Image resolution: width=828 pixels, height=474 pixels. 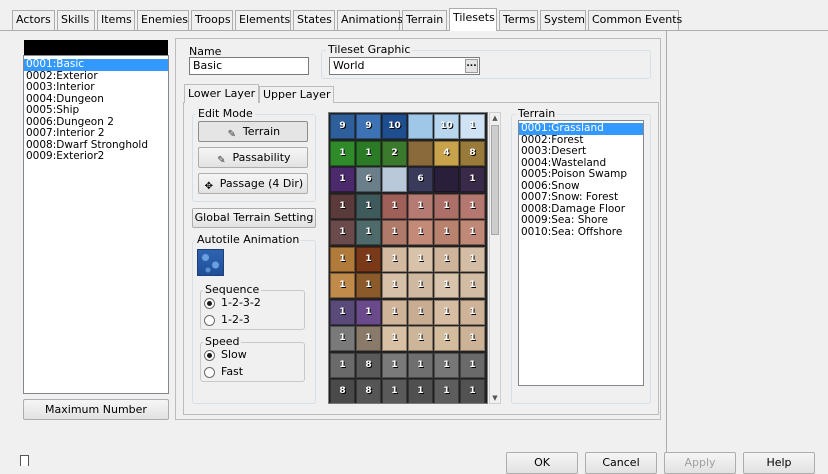 What do you see at coordinates (209, 355) in the screenshot?
I see `radio-selected` at bounding box center [209, 355].